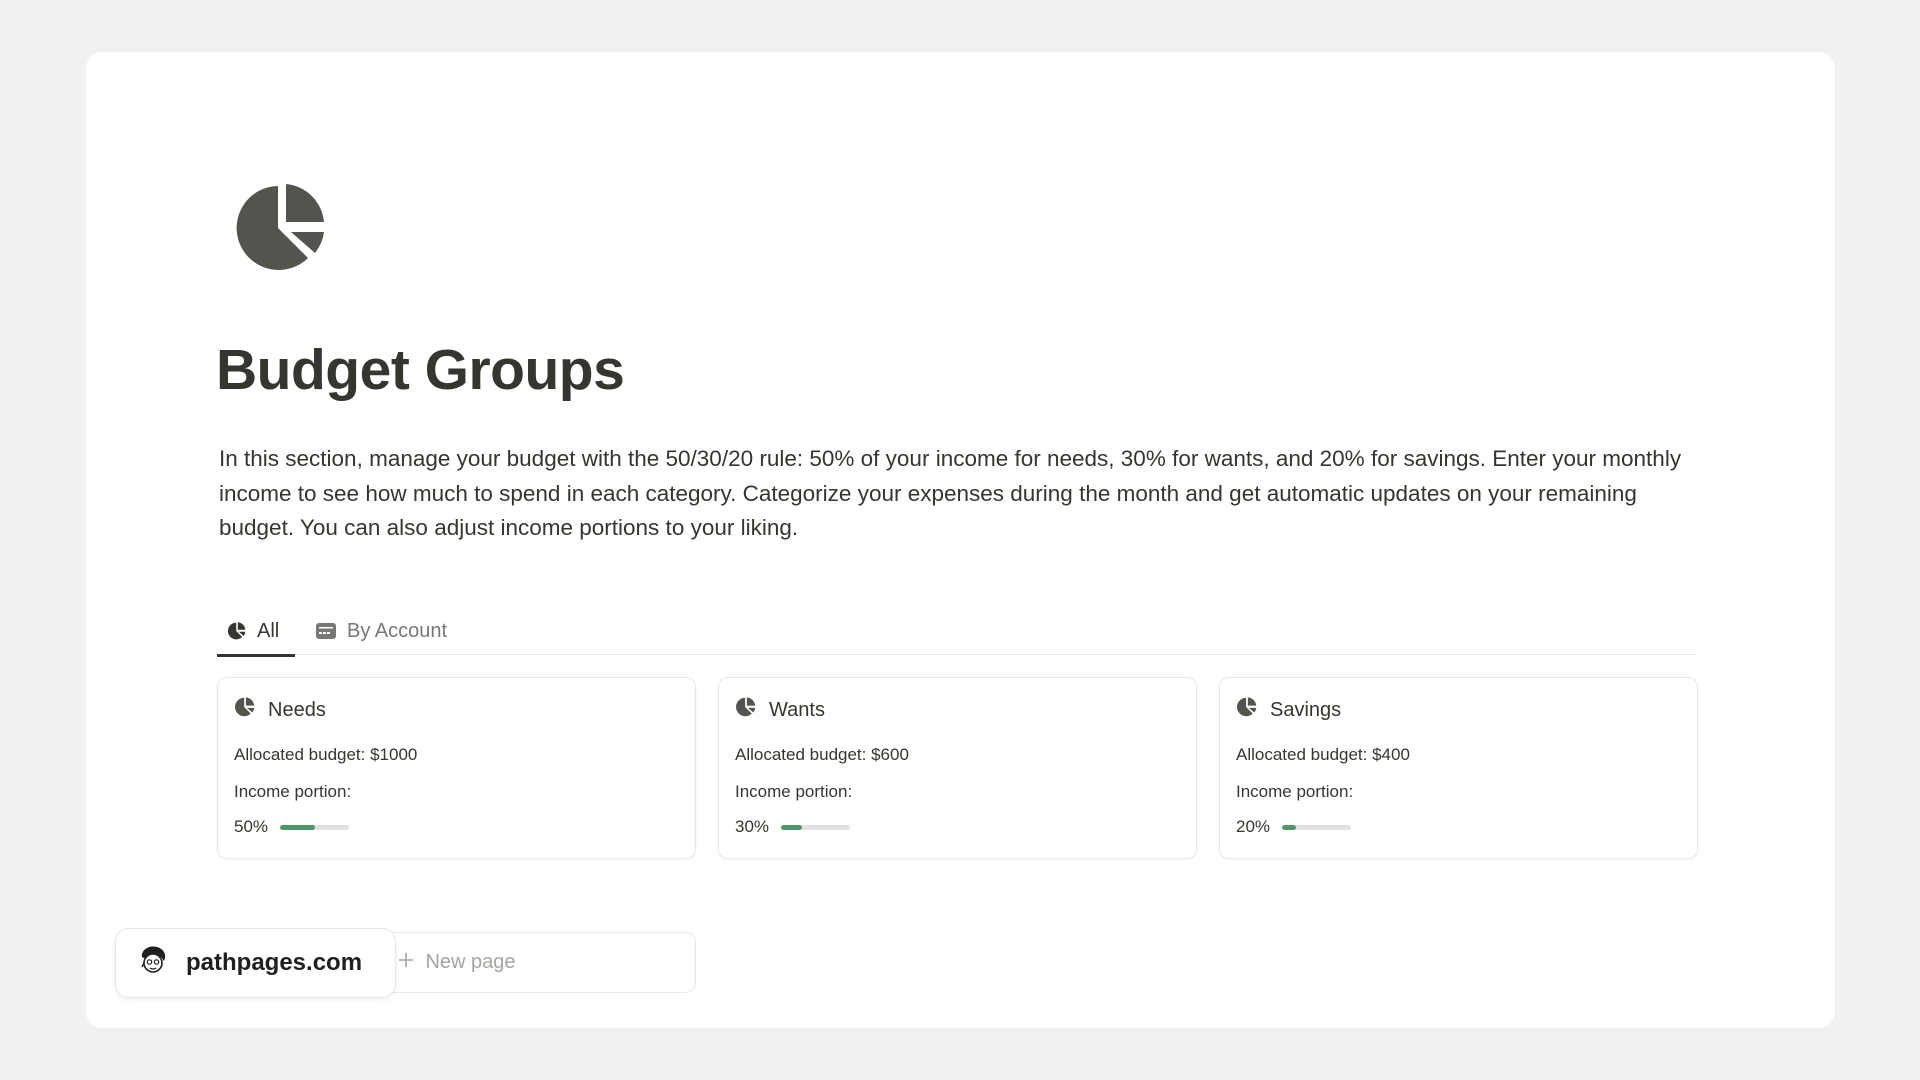 This screenshot has height=1080, width=1920. I want to click on income-portion: 20%, so click(1294, 827).